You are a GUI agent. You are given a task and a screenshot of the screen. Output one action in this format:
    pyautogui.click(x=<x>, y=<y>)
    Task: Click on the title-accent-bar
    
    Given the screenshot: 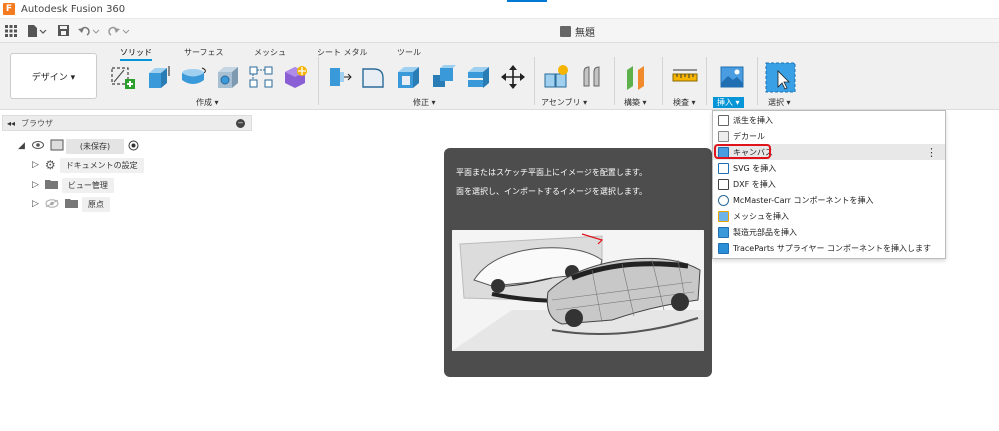 What is the action you would take?
    pyautogui.click(x=527, y=1)
    